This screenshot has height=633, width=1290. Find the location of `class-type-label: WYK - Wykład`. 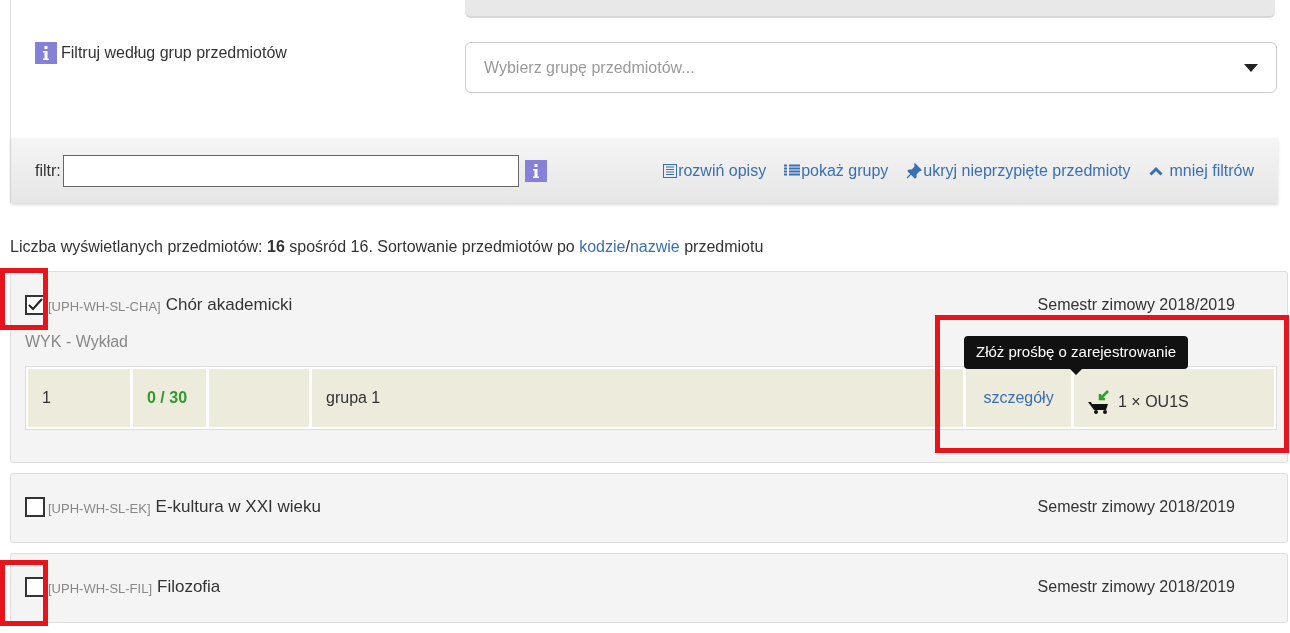

class-type-label: WYK - Wykład is located at coordinates (76, 342).